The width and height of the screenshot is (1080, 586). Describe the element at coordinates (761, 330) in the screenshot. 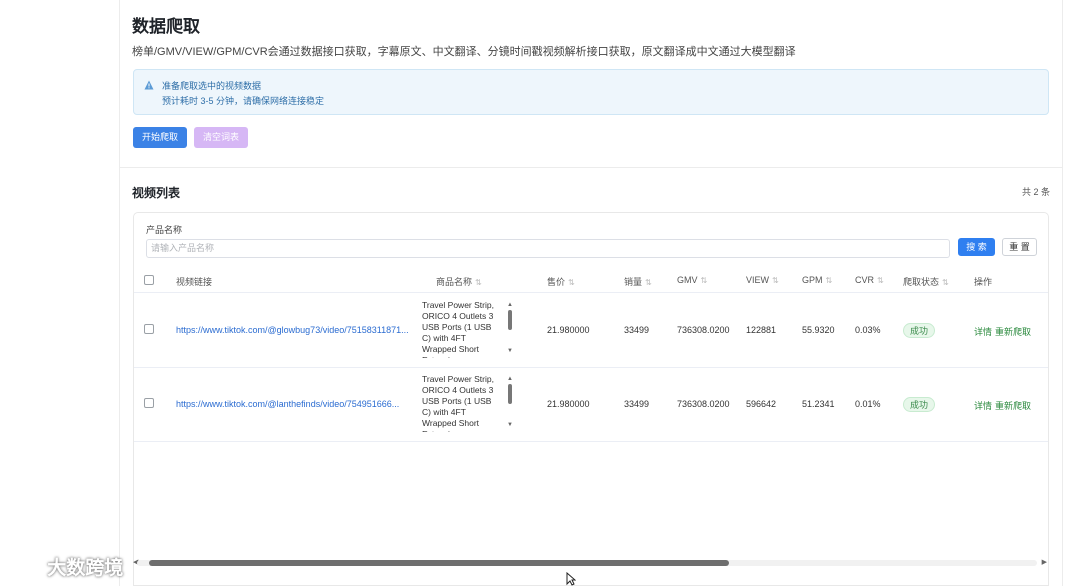

I see `view: 122881` at that location.